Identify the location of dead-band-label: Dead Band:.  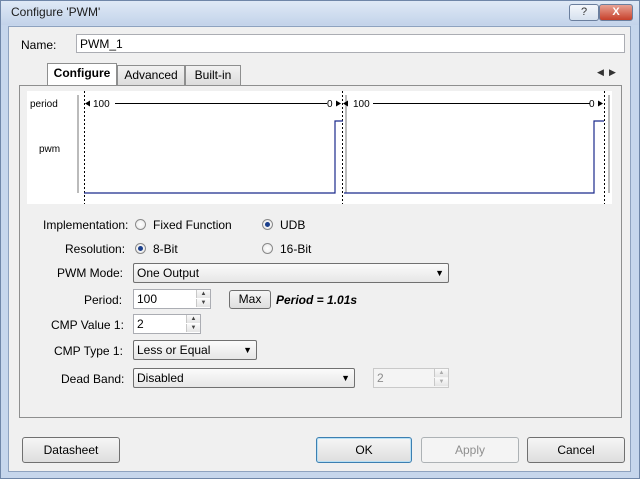
(93, 379).